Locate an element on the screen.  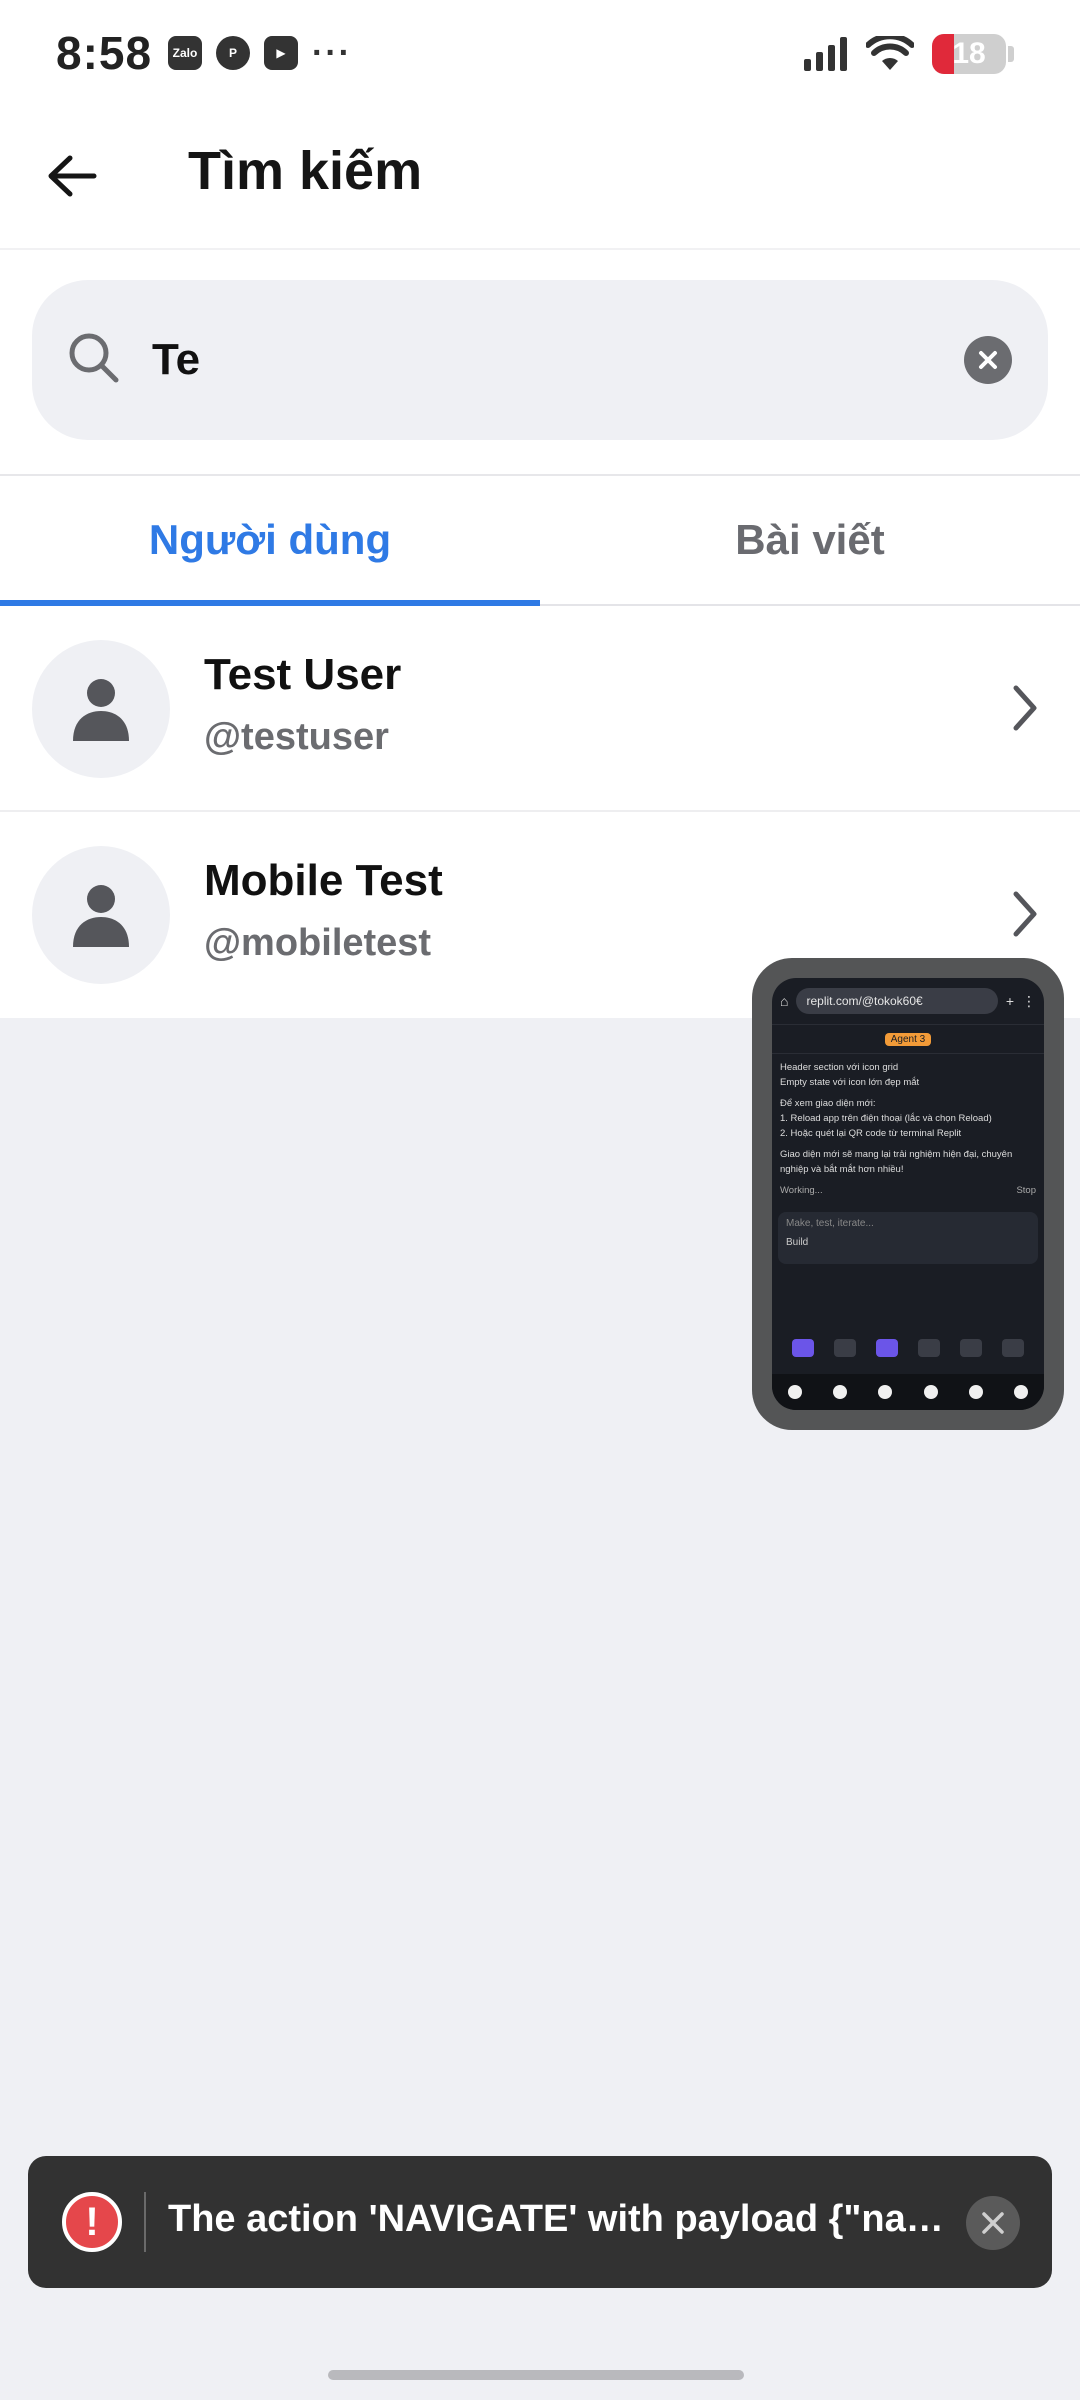
error-icon: ! is located at coordinates (92, 2222).